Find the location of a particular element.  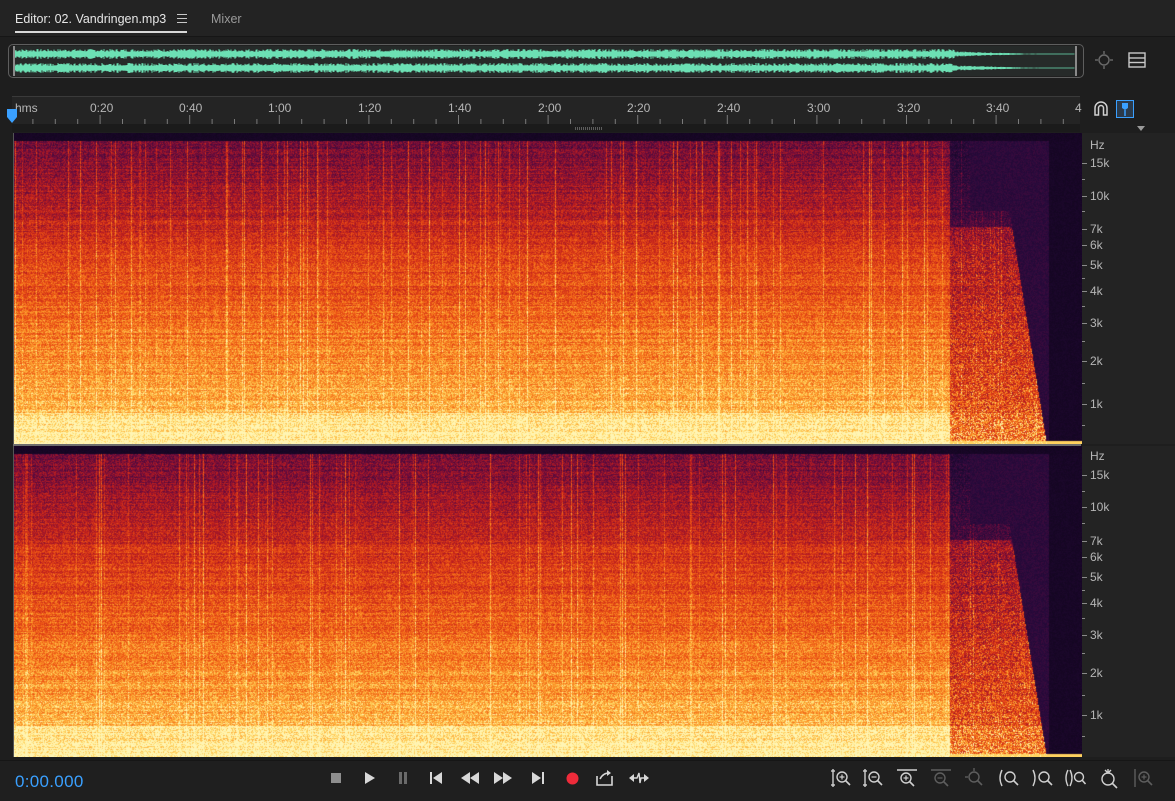

fast-forward-button is located at coordinates (503, 778).